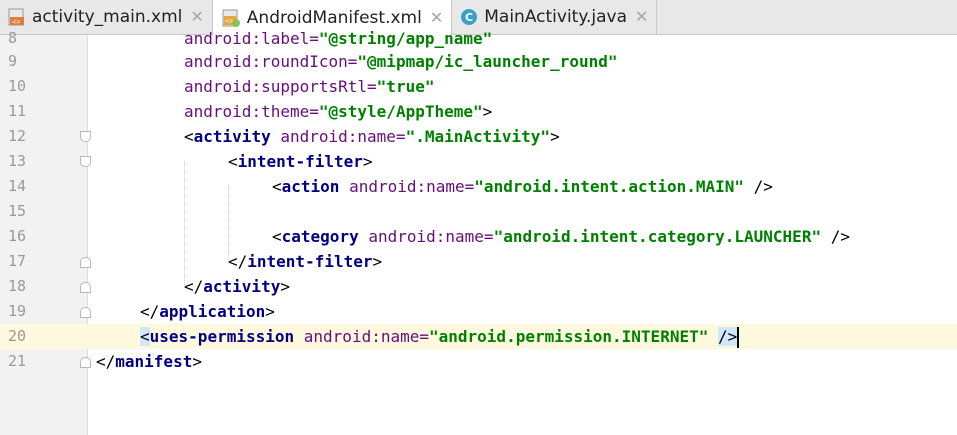 This screenshot has width=957, height=435. Describe the element at coordinates (478, 361) in the screenshot. I see `code-line-21: 21 </manifest>` at that location.